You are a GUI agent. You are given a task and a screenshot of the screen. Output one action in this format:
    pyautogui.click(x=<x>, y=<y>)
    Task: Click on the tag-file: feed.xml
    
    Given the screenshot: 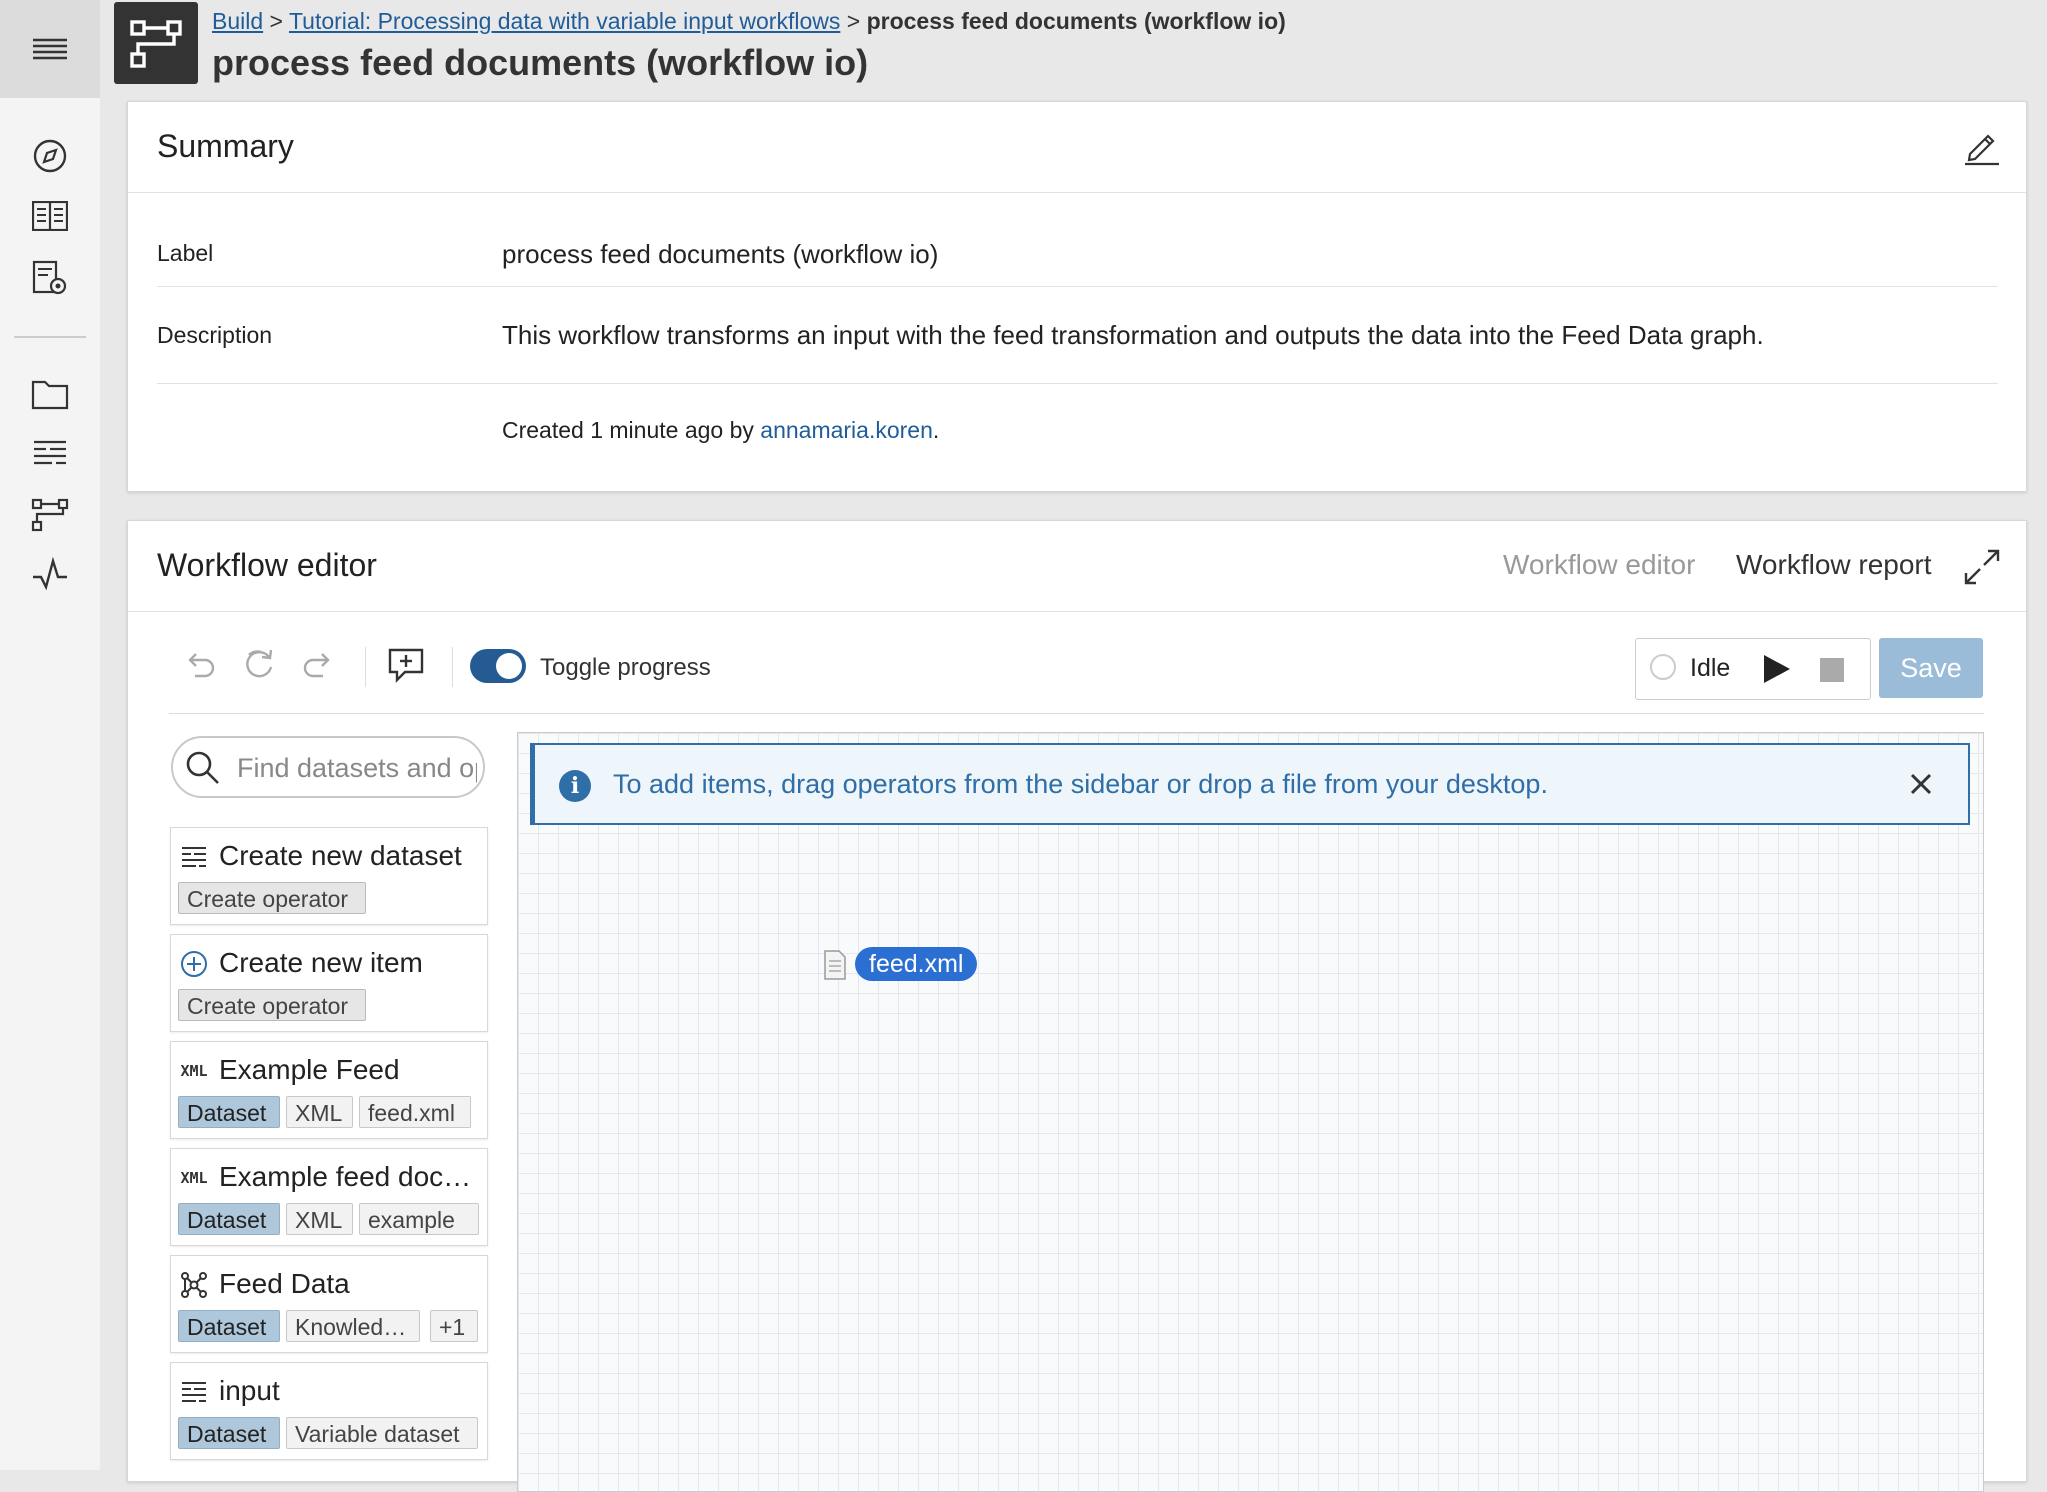 What is the action you would take?
    pyautogui.click(x=415, y=1112)
    